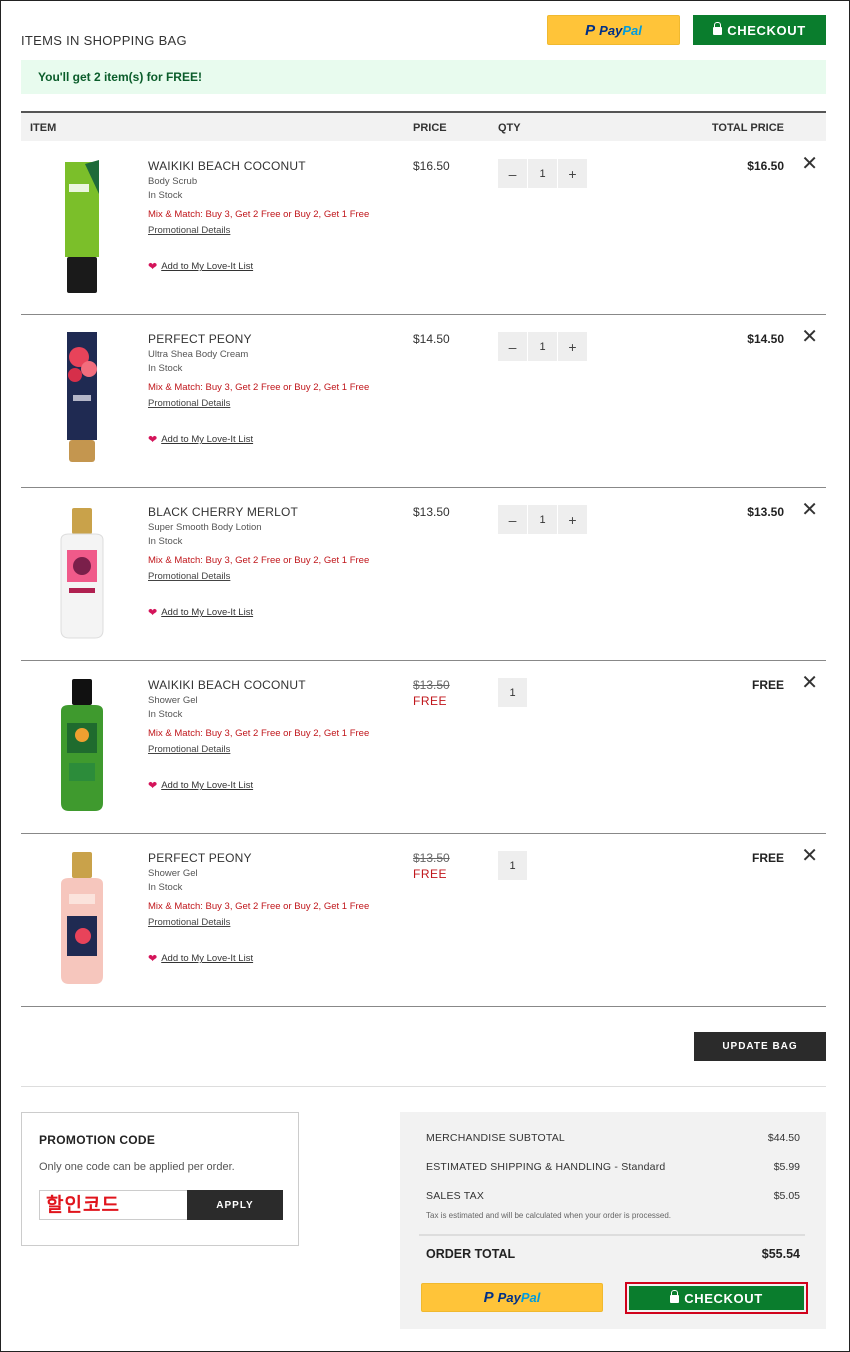 This screenshot has height=1352, width=850. Describe the element at coordinates (137, 1167) in the screenshot. I see `promo-note: Only one code can be applied per order.` at that location.